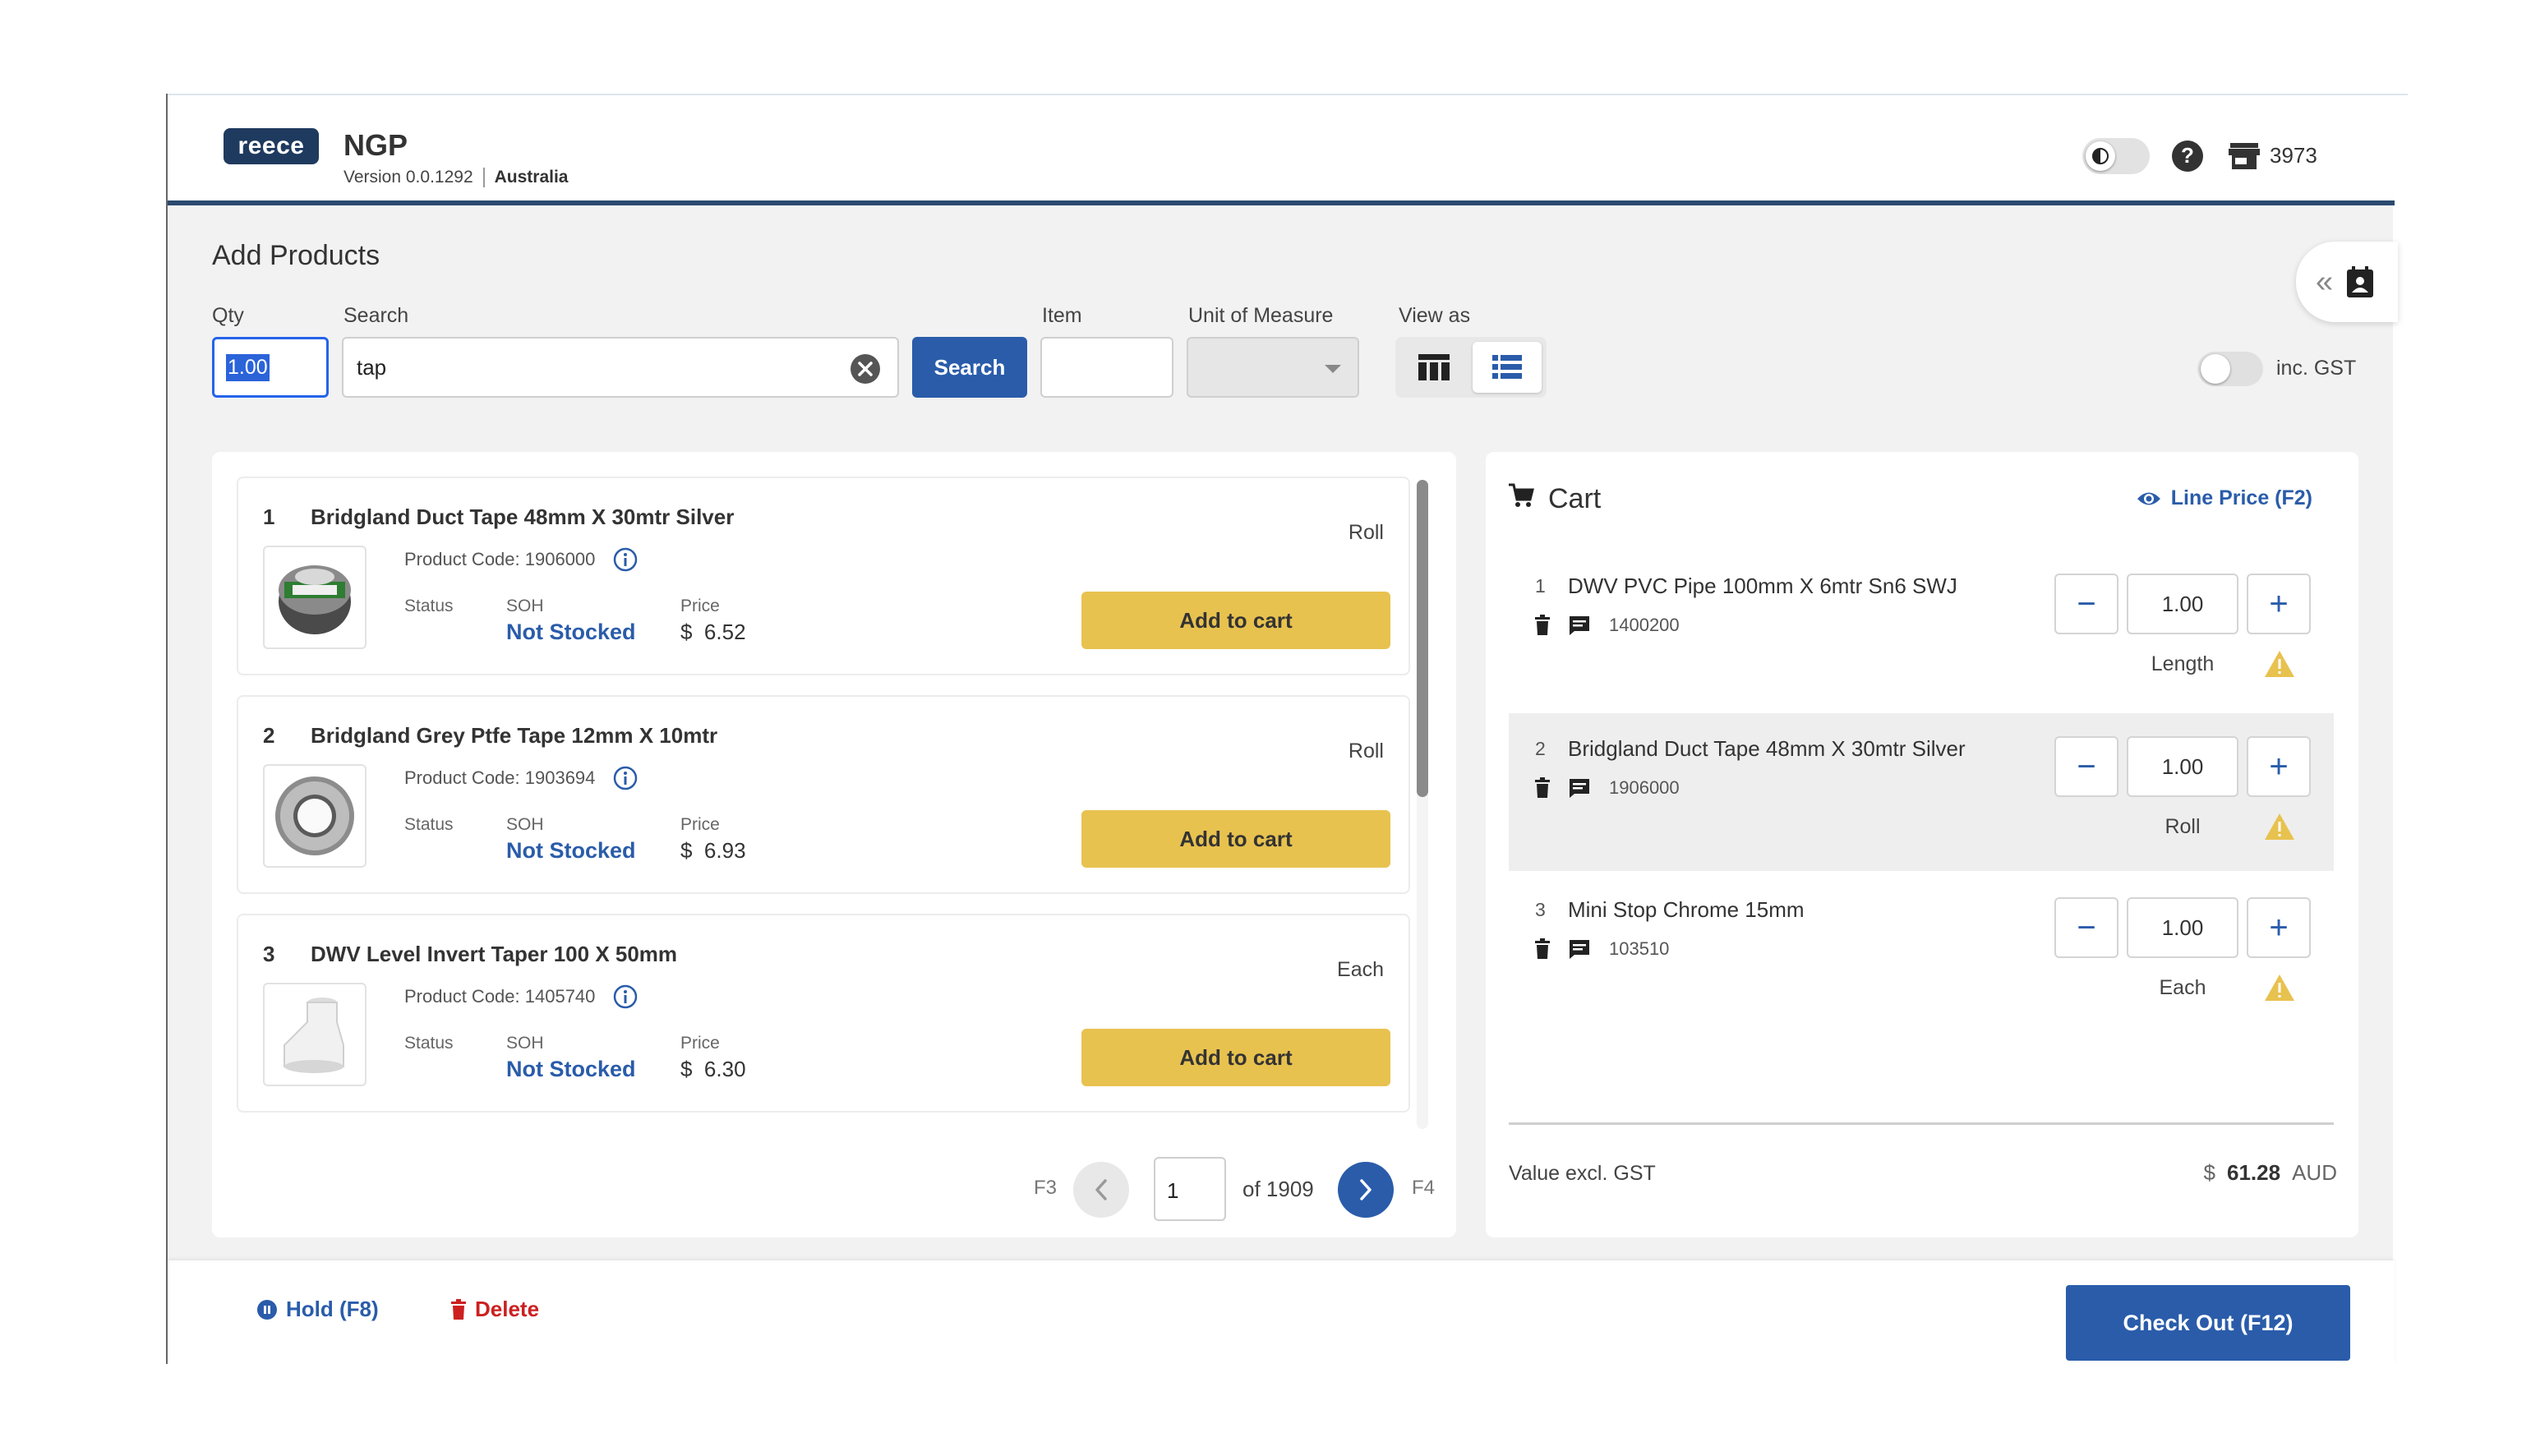 This screenshot has height=1456, width=2531. I want to click on grid-view-button, so click(1434, 367).